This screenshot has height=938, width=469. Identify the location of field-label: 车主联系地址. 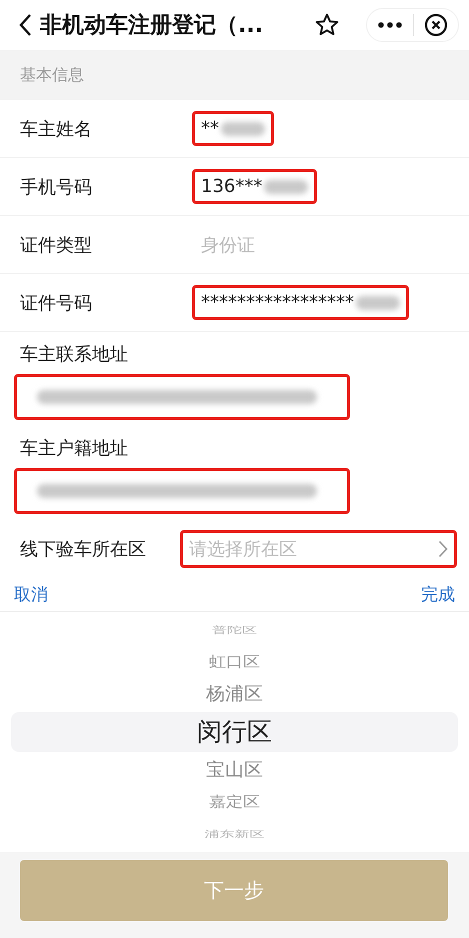
(74, 354).